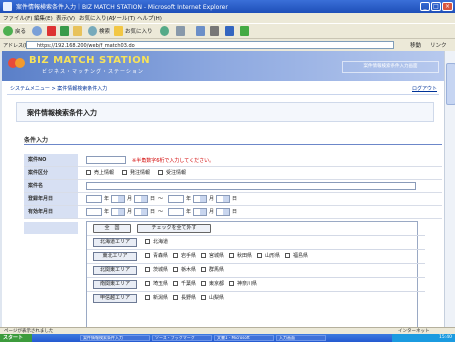  What do you see at coordinates (445, 337) in the screenshot?
I see `clock: 15:40` at bounding box center [445, 337].